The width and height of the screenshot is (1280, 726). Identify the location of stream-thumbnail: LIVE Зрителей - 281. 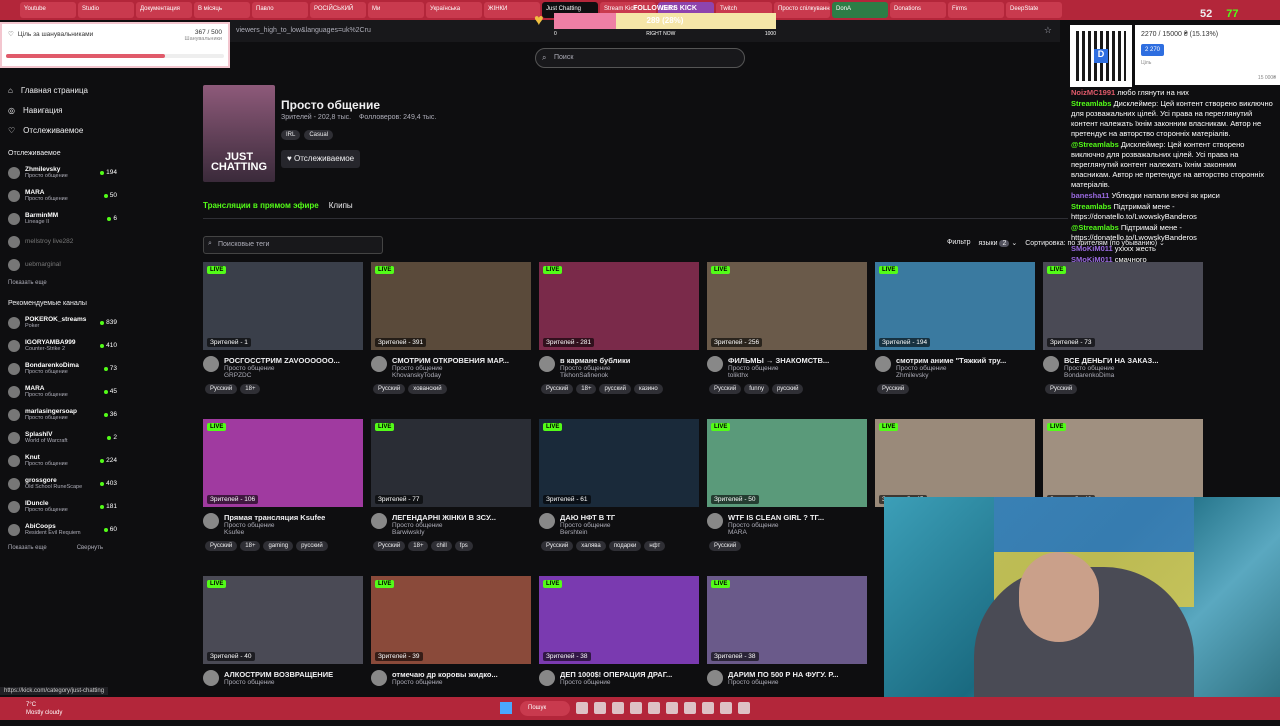
(619, 306).